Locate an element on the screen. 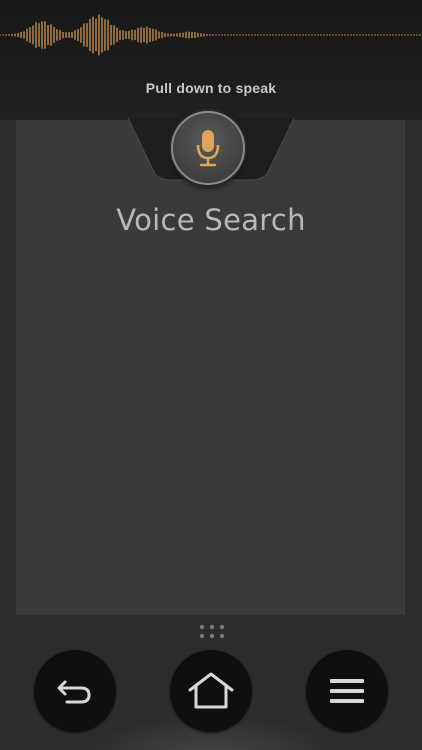 This screenshot has height=750, width=422. menu-button is located at coordinates (347, 691).